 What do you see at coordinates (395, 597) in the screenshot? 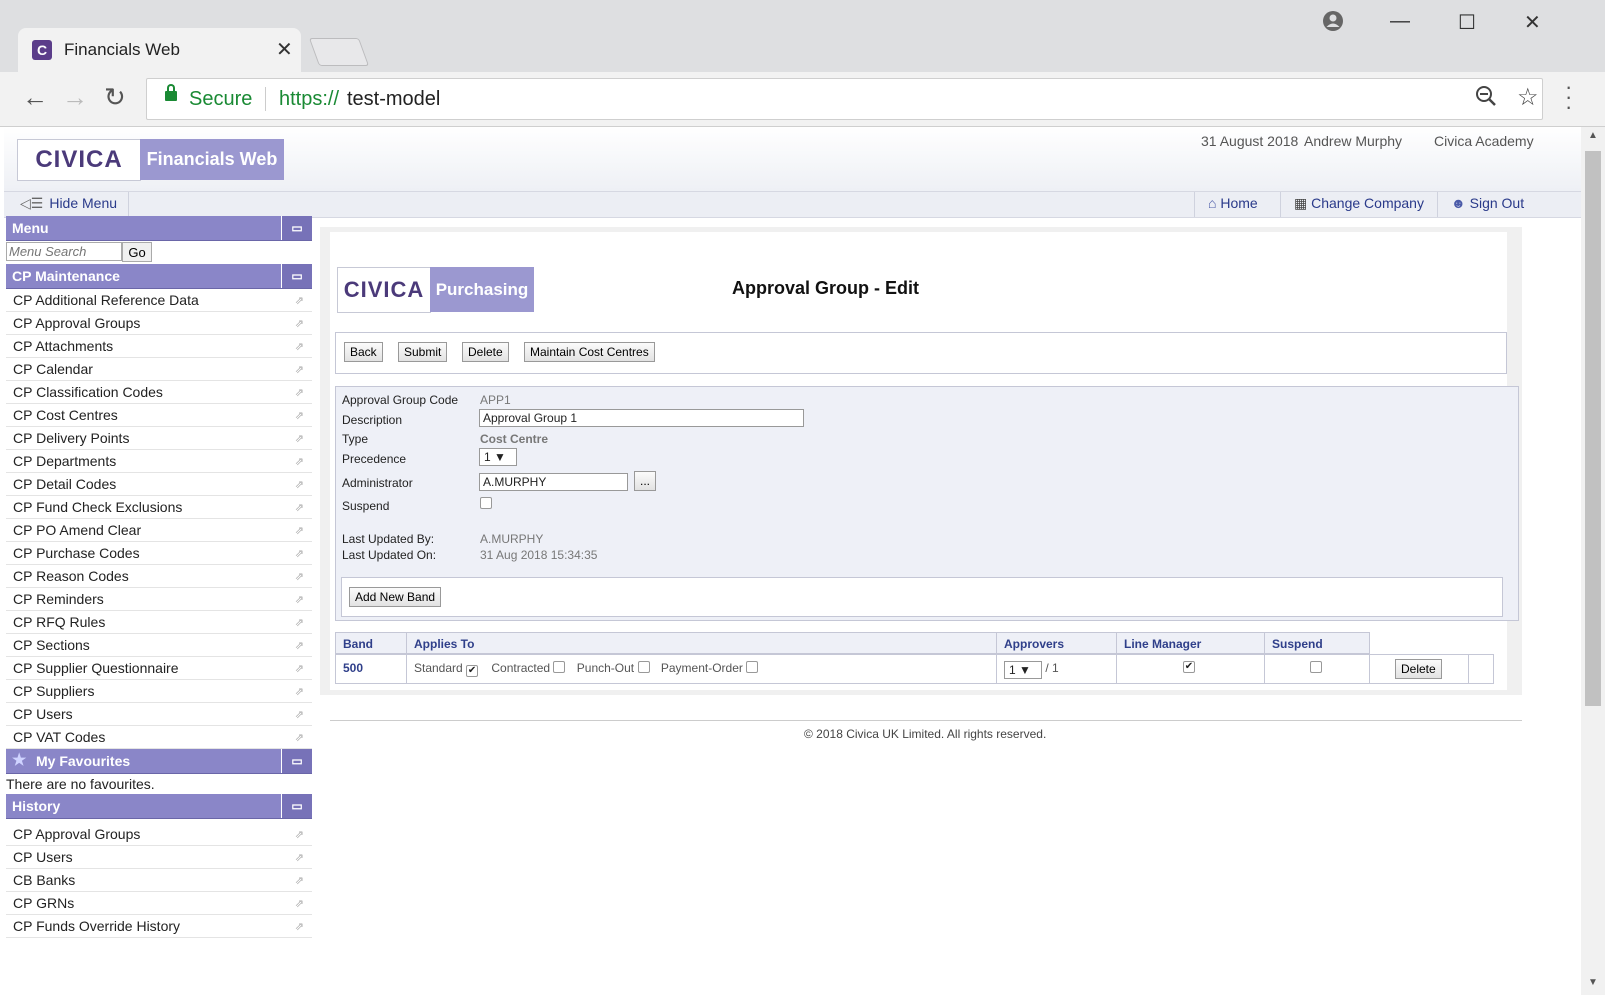
I see `add-new-band-button: Add New Band` at bounding box center [395, 597].